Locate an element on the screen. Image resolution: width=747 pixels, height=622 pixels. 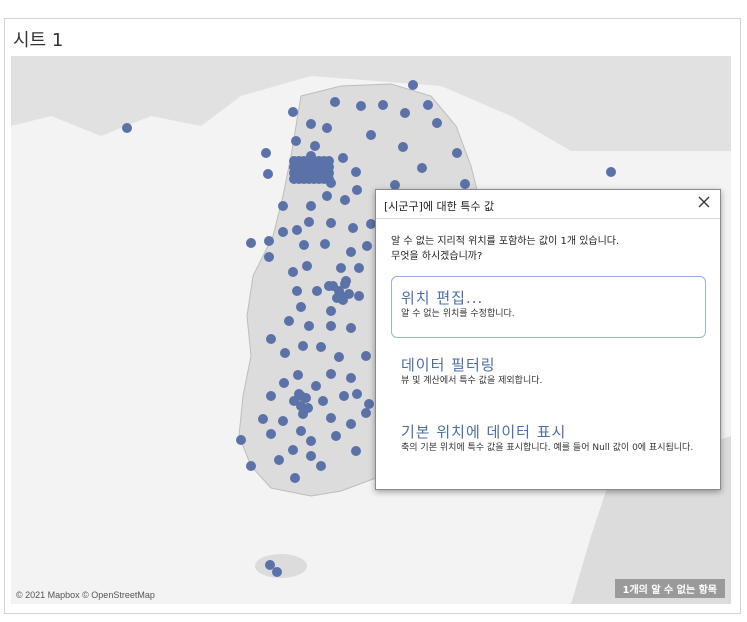
filter-data-option: 데이터 필터링 뷰 및 계산에서 특수 값을 제외합니다. is located at coordinates (548, 374).